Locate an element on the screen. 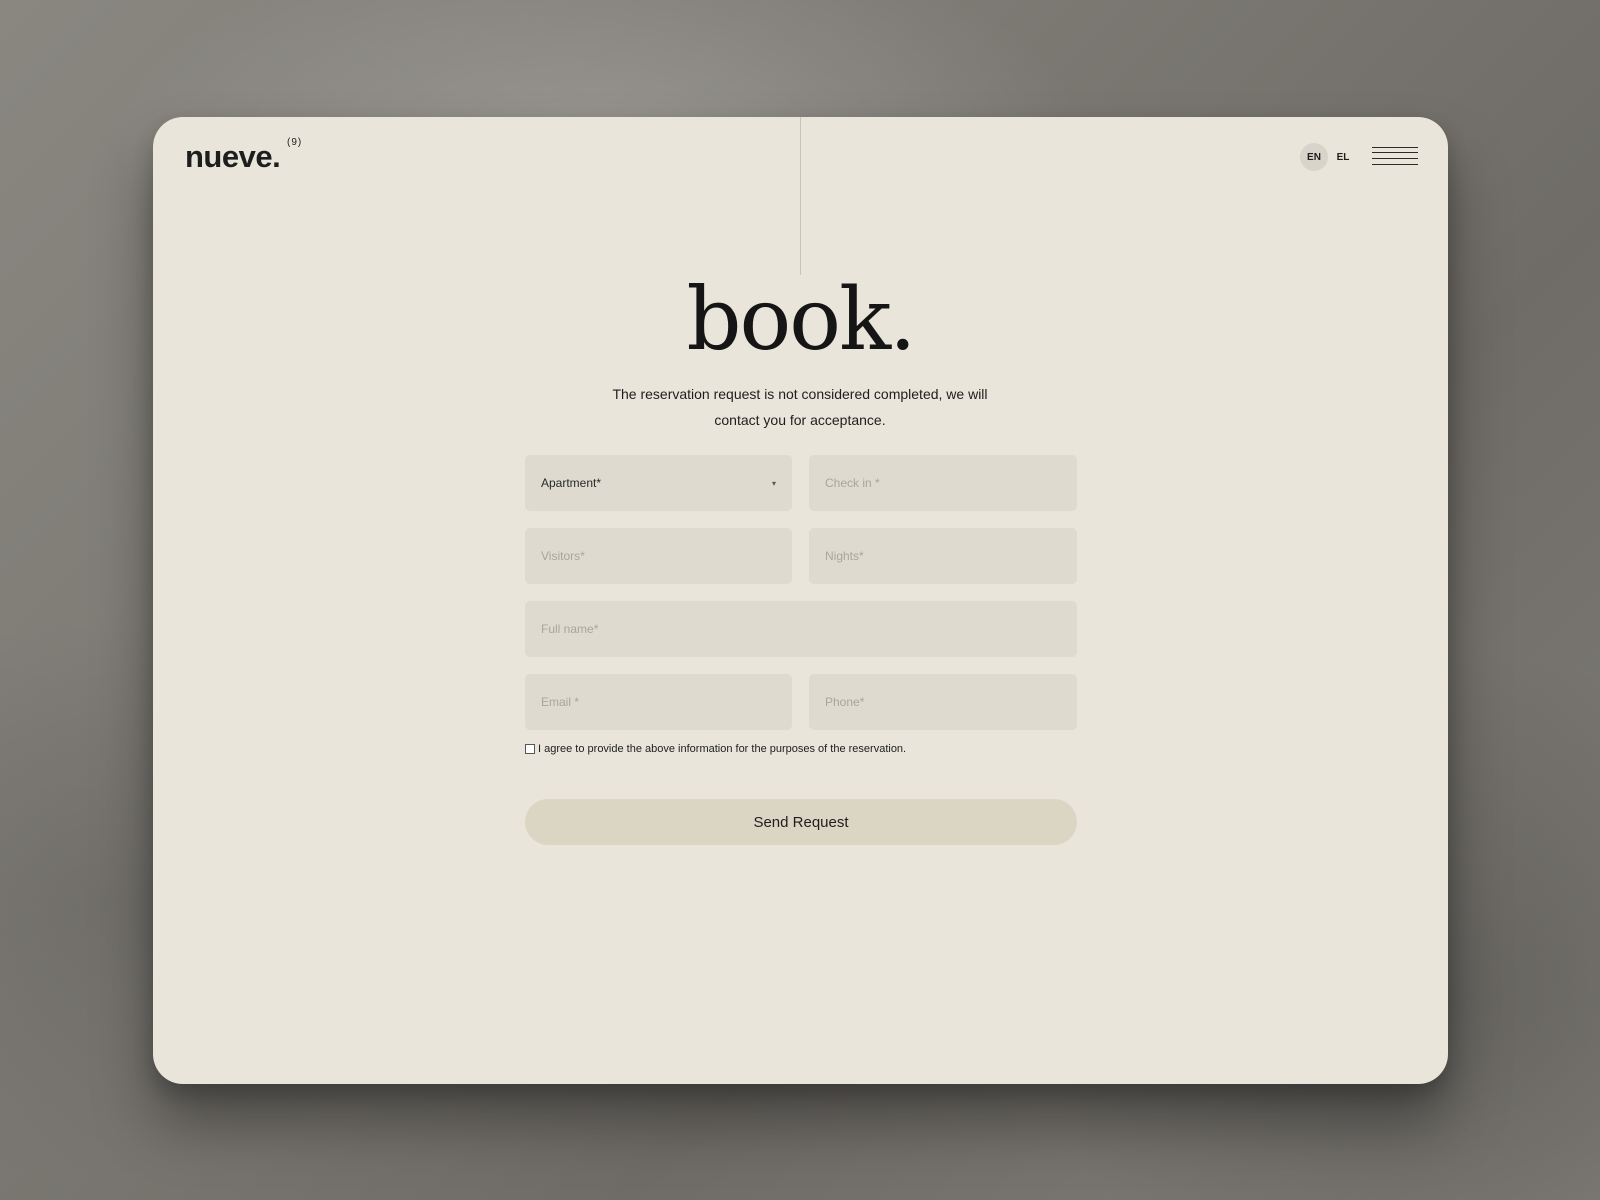  hamburger-menu-icon is located at coordinates (1395, 156).